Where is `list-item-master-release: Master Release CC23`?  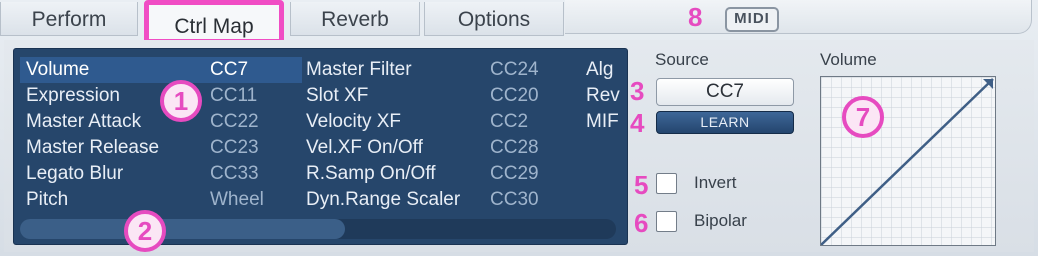
list-item-master-release: Master Release CC23 is located at coordinates (161, 148).